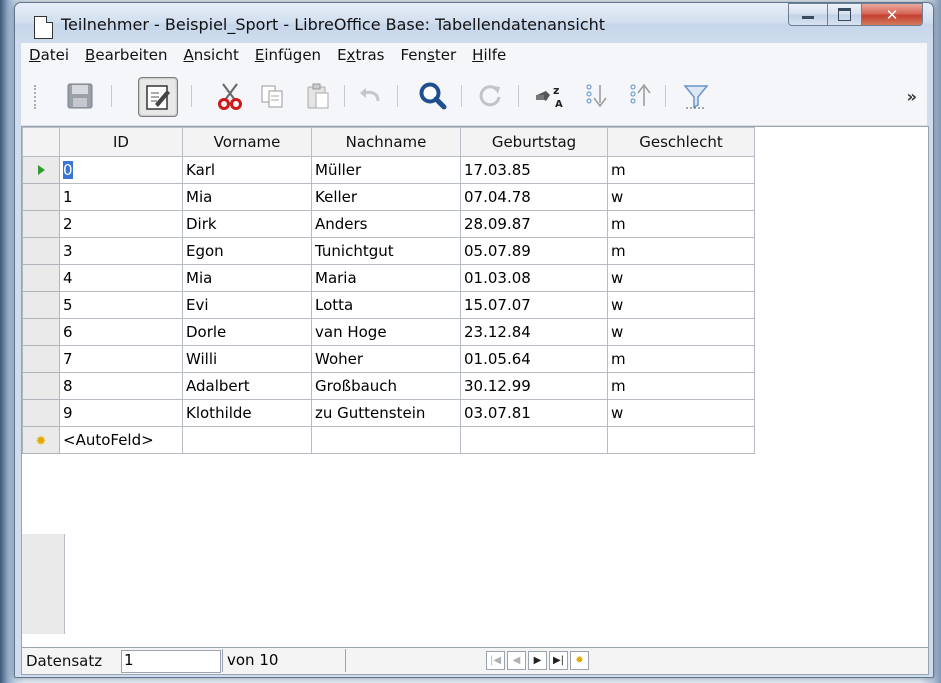 The width and height of the screenshot is (941, 683). What do you see at coordinates (596, 96) in the screenshot?
I see `sort-ascending-button` at bounding box center [596, 96].